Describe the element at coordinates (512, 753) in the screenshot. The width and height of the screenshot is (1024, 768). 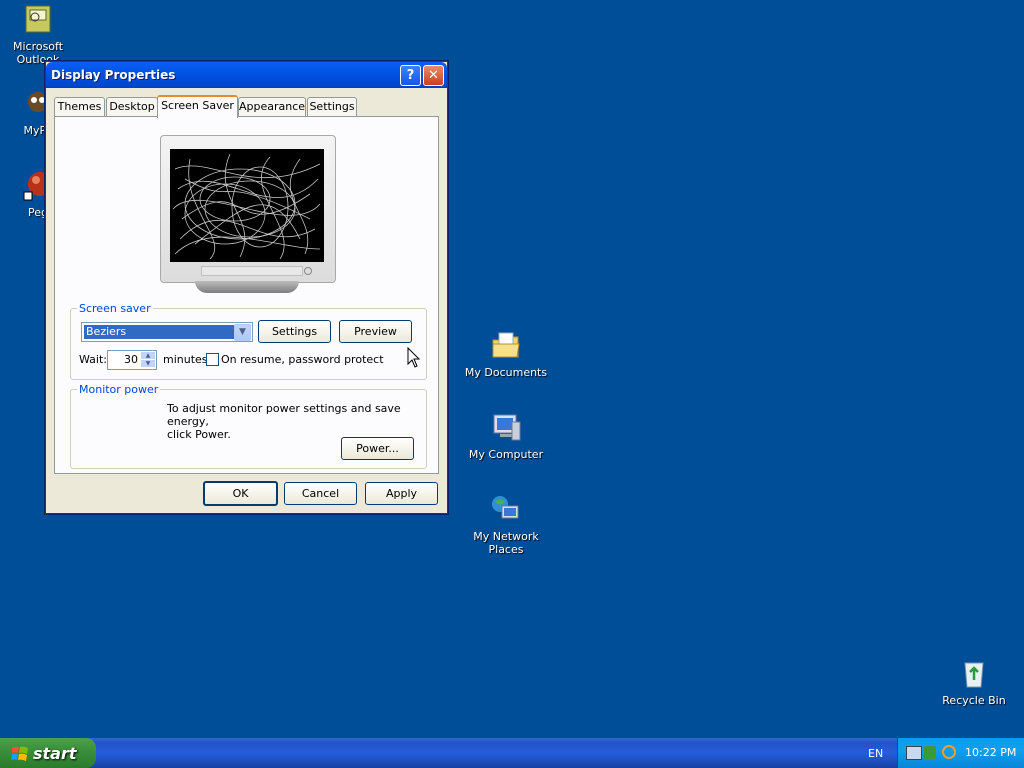
I see `taskbar: start EN 10:22 PM` at that location.